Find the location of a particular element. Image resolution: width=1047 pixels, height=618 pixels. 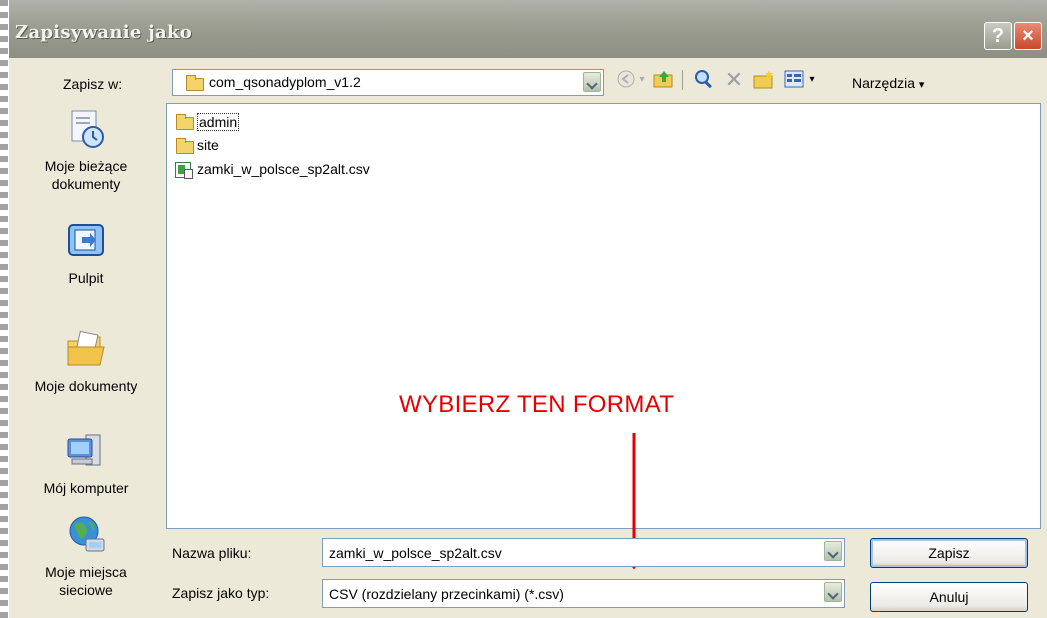

file-name: zamki_w_polsce_sp2alt.csv is located at coordinates (283, 169).